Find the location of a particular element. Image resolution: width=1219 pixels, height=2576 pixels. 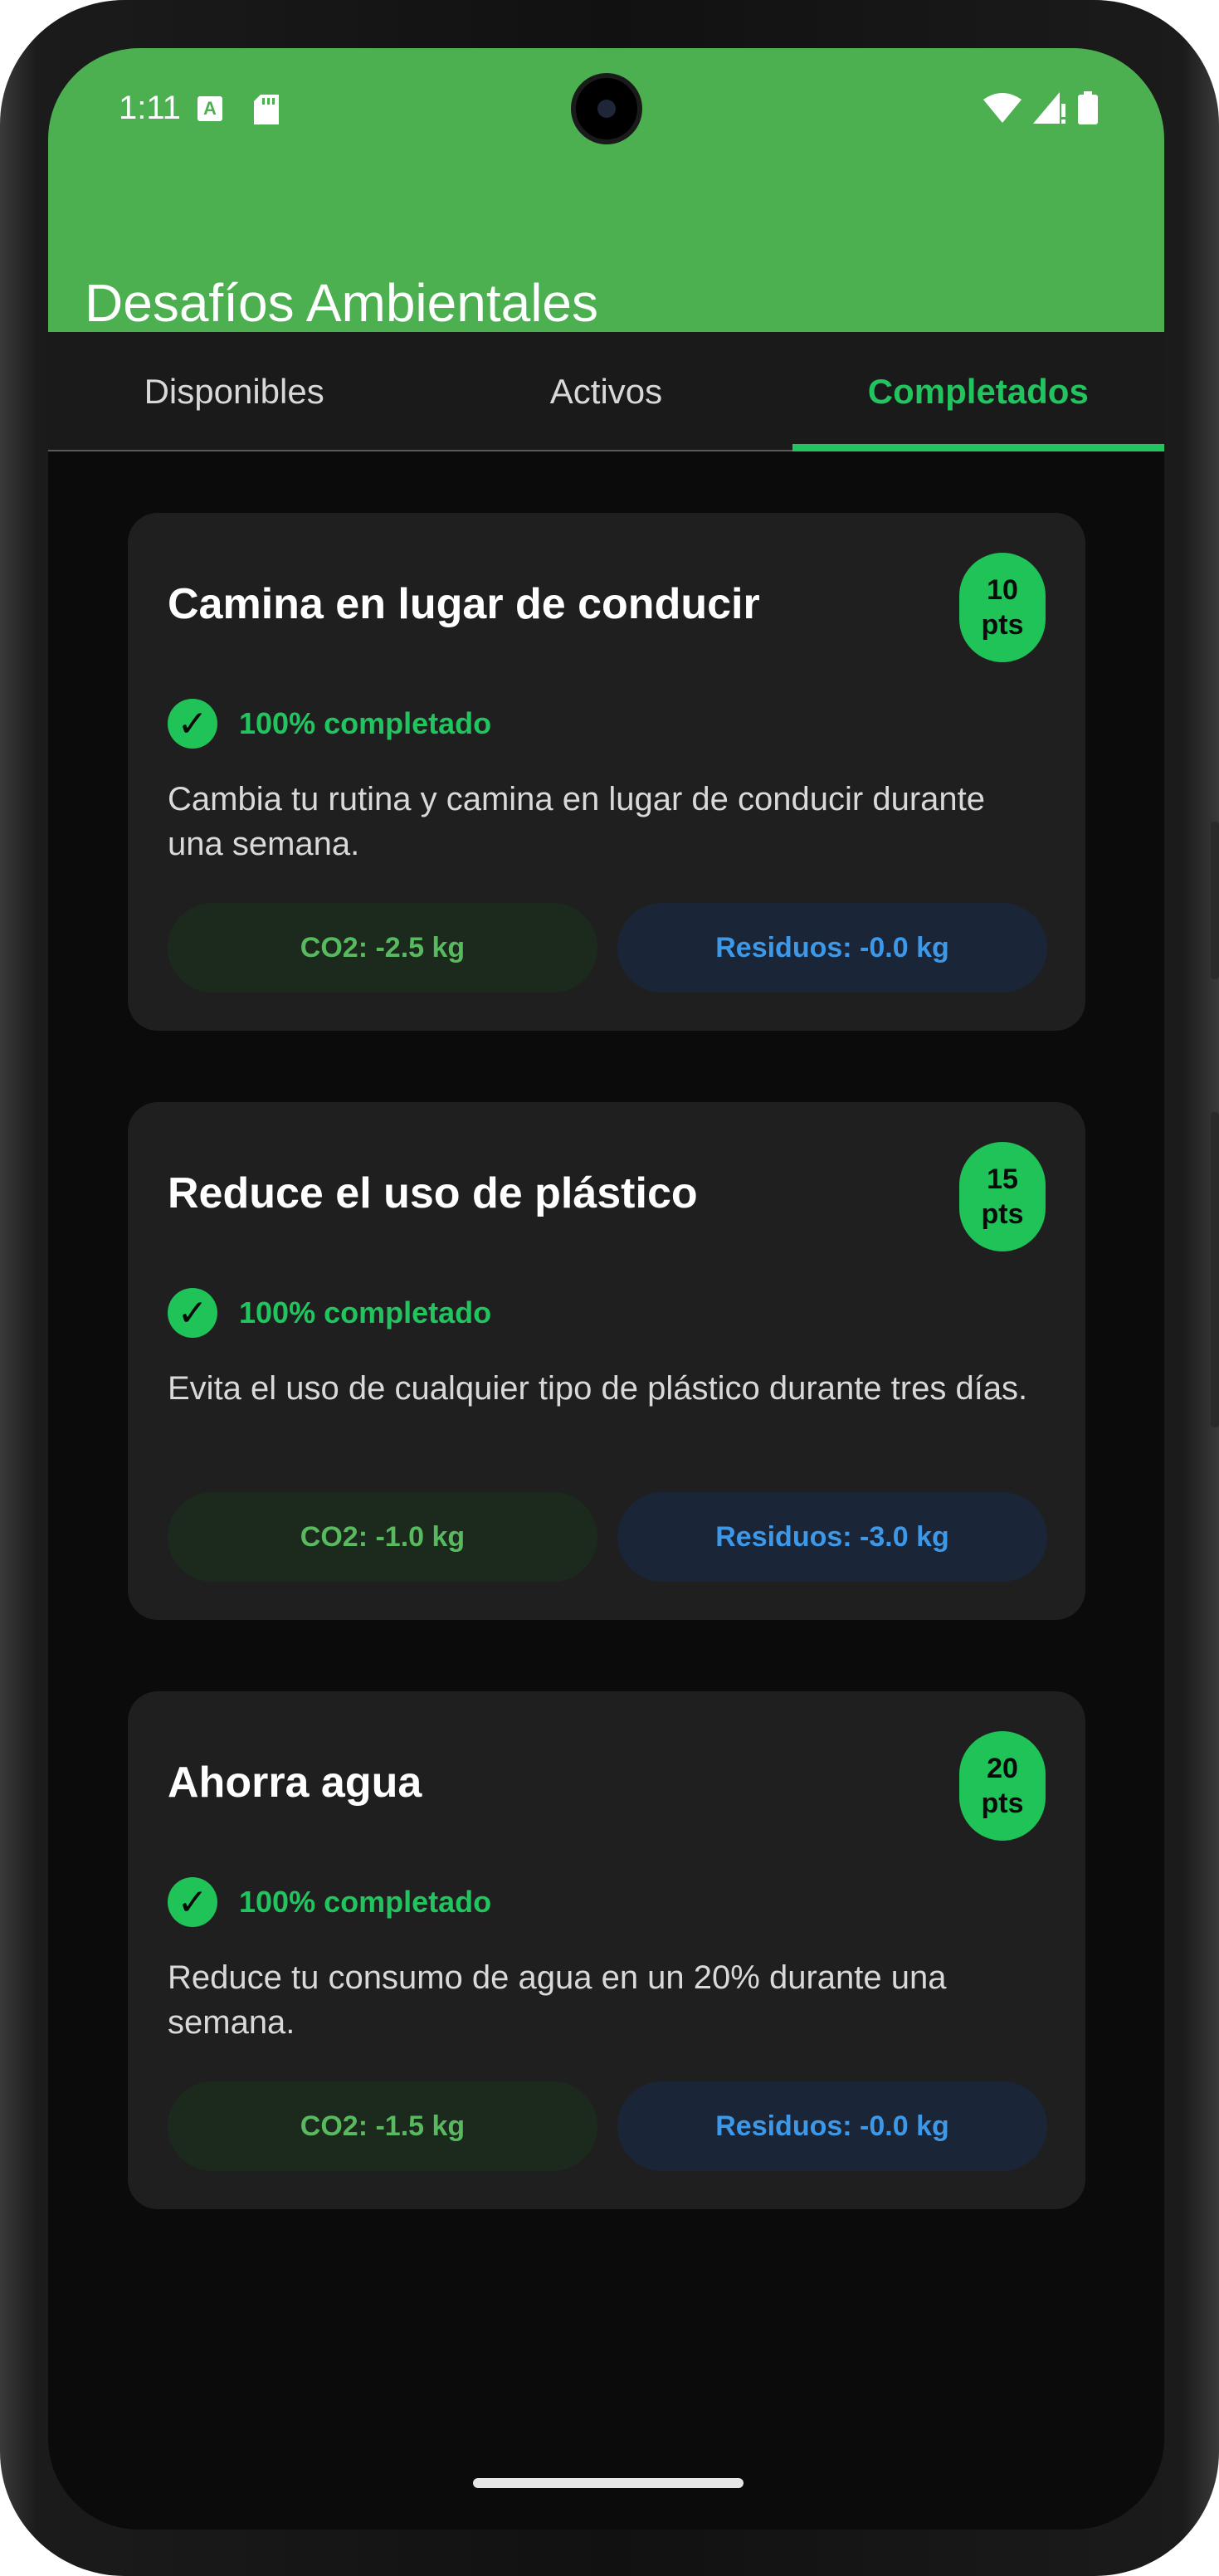

tab-bar: Disponibles Activos Completados is located at coordinates (606, 392).